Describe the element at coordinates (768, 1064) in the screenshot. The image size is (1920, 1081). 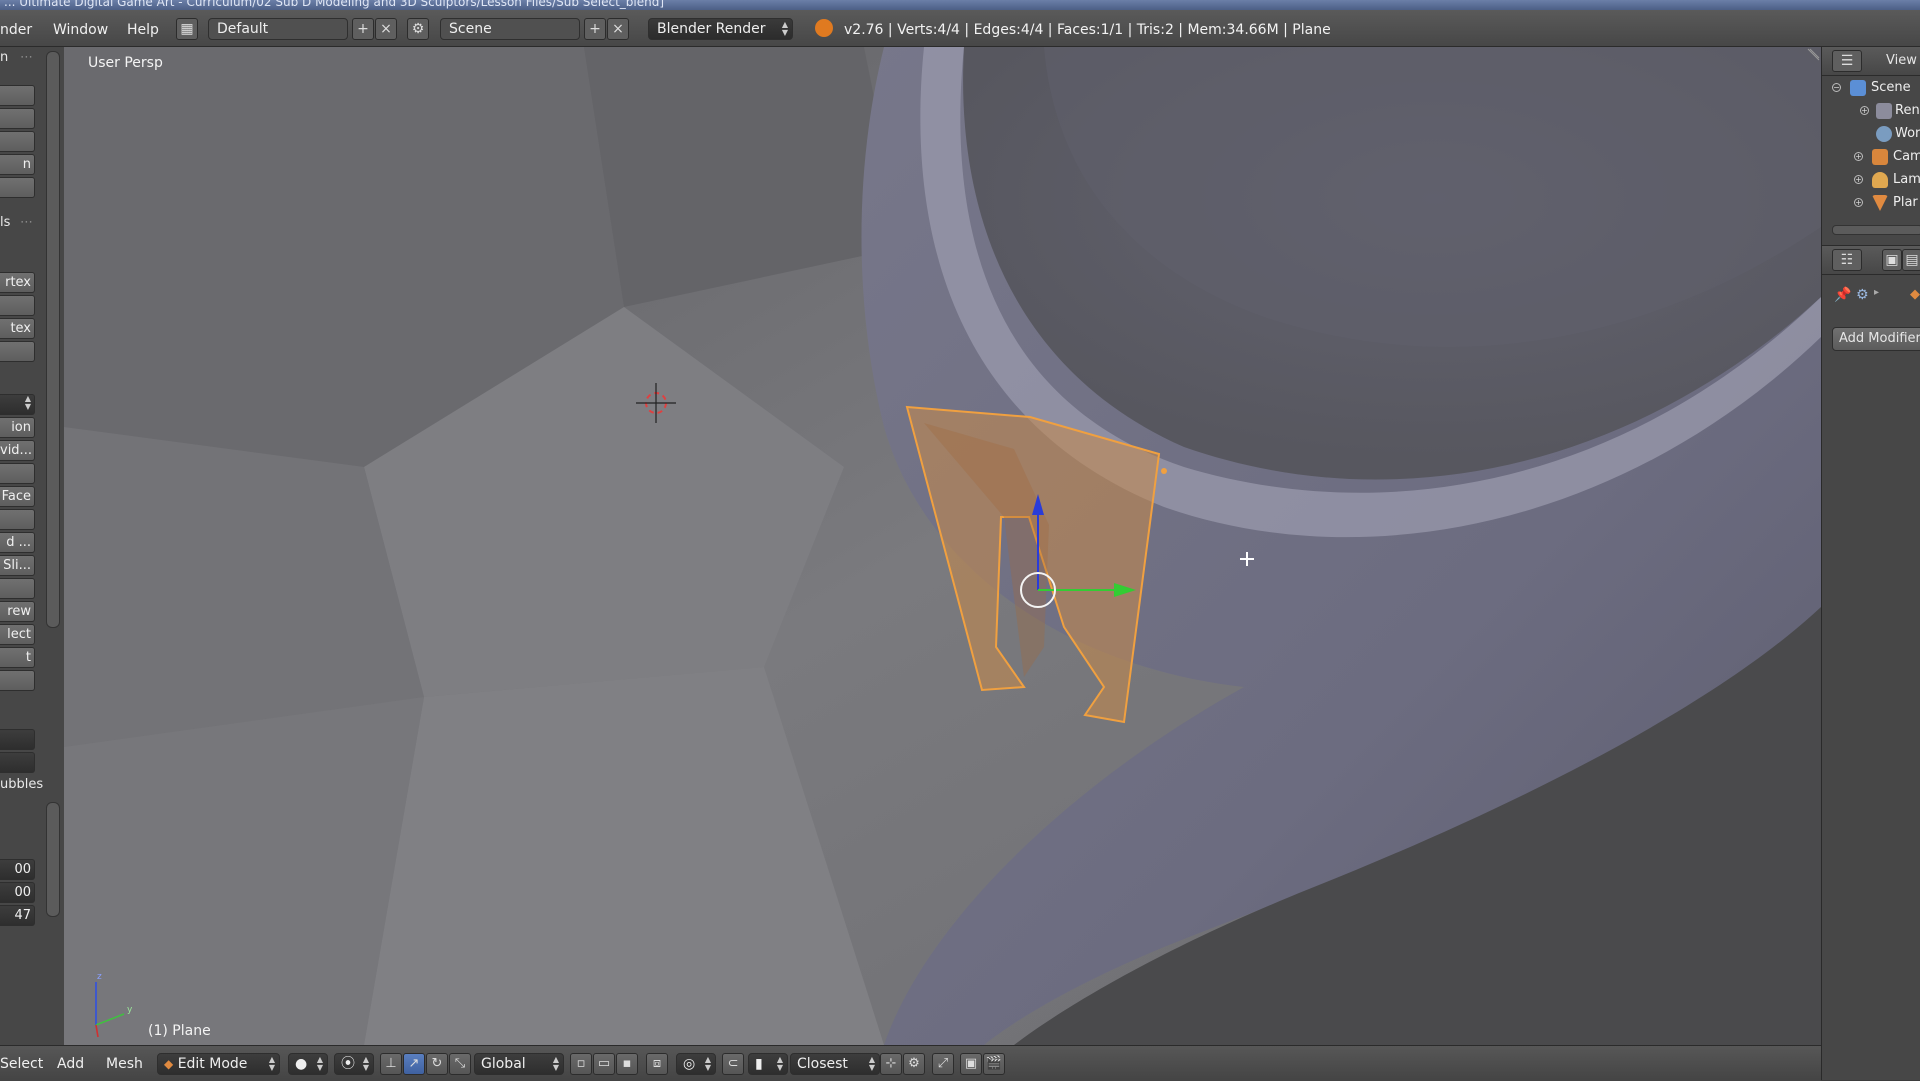
I see `snap-element-dropdown: ▮ ▲ ▼` at that location.